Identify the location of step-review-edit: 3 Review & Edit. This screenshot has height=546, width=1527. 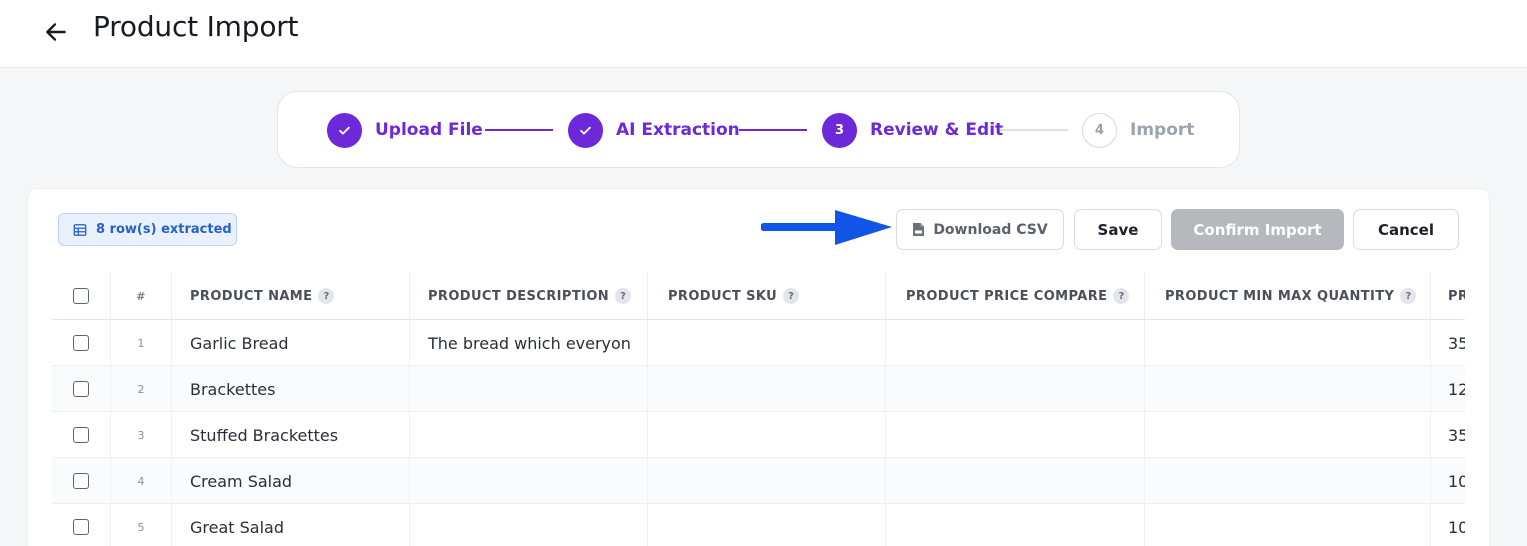
(912, 130).